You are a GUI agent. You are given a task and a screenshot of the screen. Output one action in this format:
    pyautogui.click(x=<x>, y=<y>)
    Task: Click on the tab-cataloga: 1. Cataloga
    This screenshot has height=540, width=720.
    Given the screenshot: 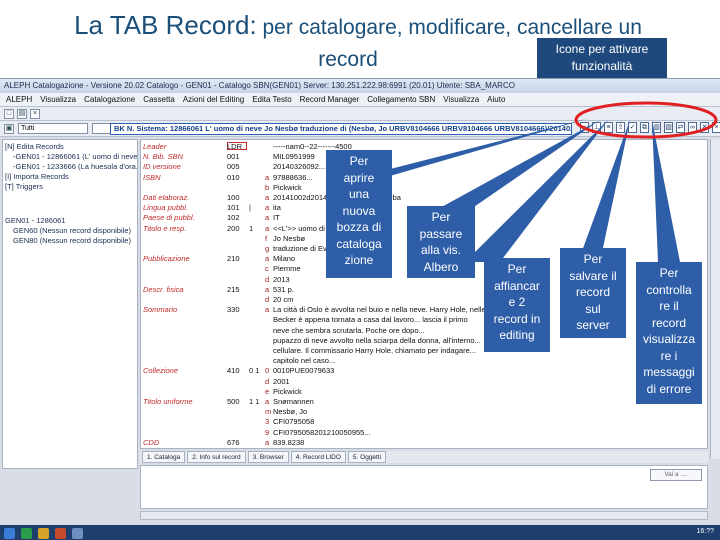 What is the action you would take?
    pyautogui.click(x=164, y=457)
    